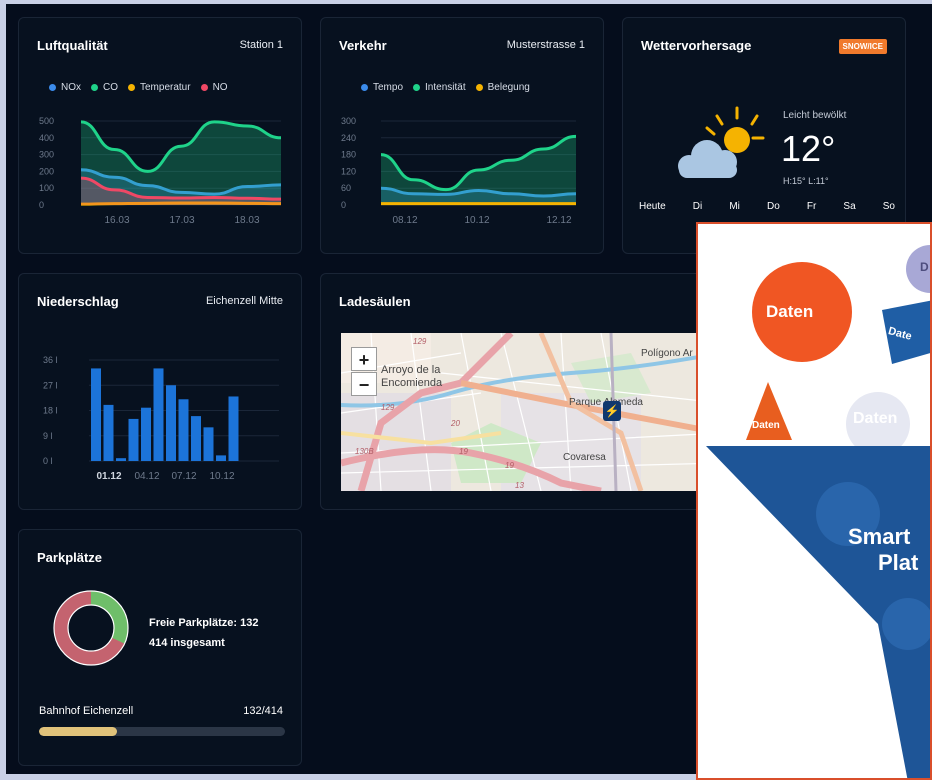 The height and width of the screenshot is (780, 932). I want to click on donut-inner-outline, so click(91, 628).